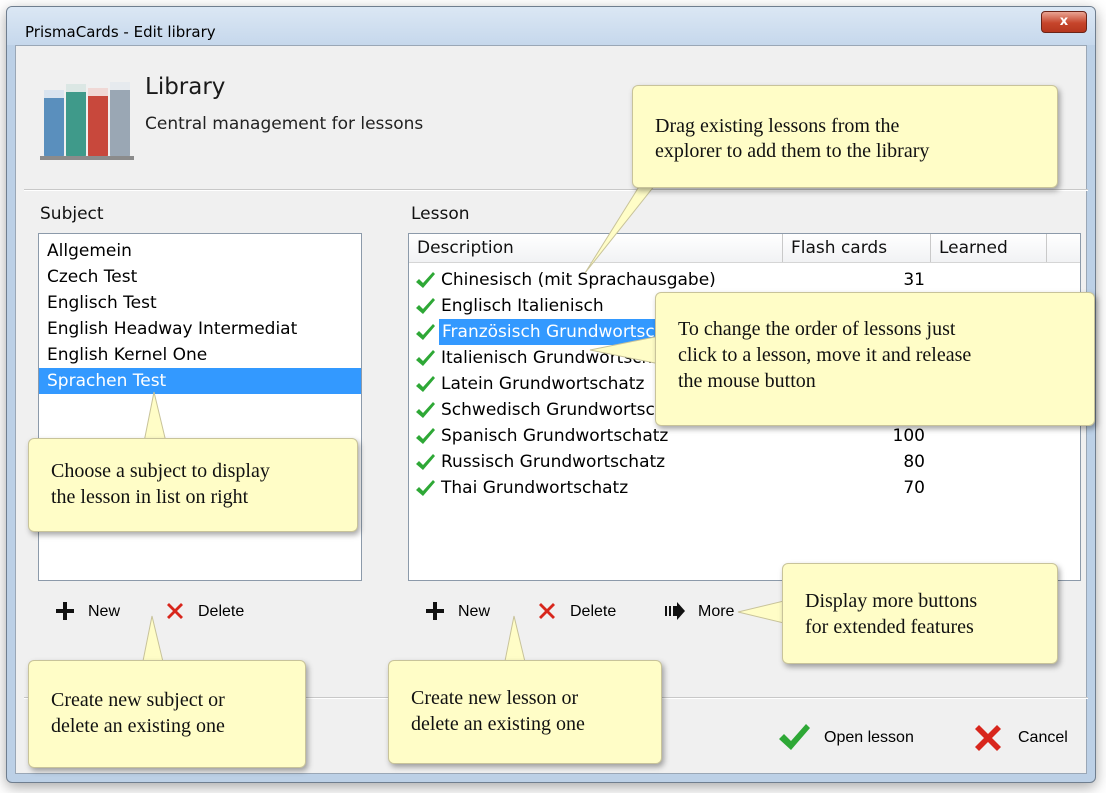 Image resolution: width=1106 pixels, height=793 pixels. What do you see at coordinates (869, 737) in the screenshot?
I see `open-lesson-label: Open lesson` at bounding box center [869, 737].